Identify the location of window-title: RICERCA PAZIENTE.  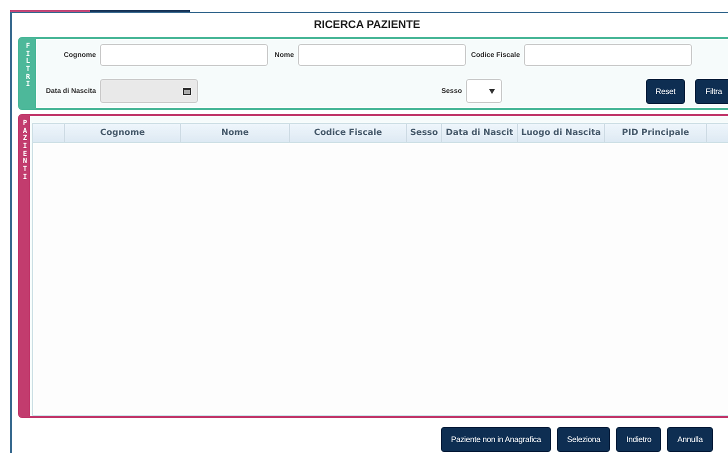
(367, 25).